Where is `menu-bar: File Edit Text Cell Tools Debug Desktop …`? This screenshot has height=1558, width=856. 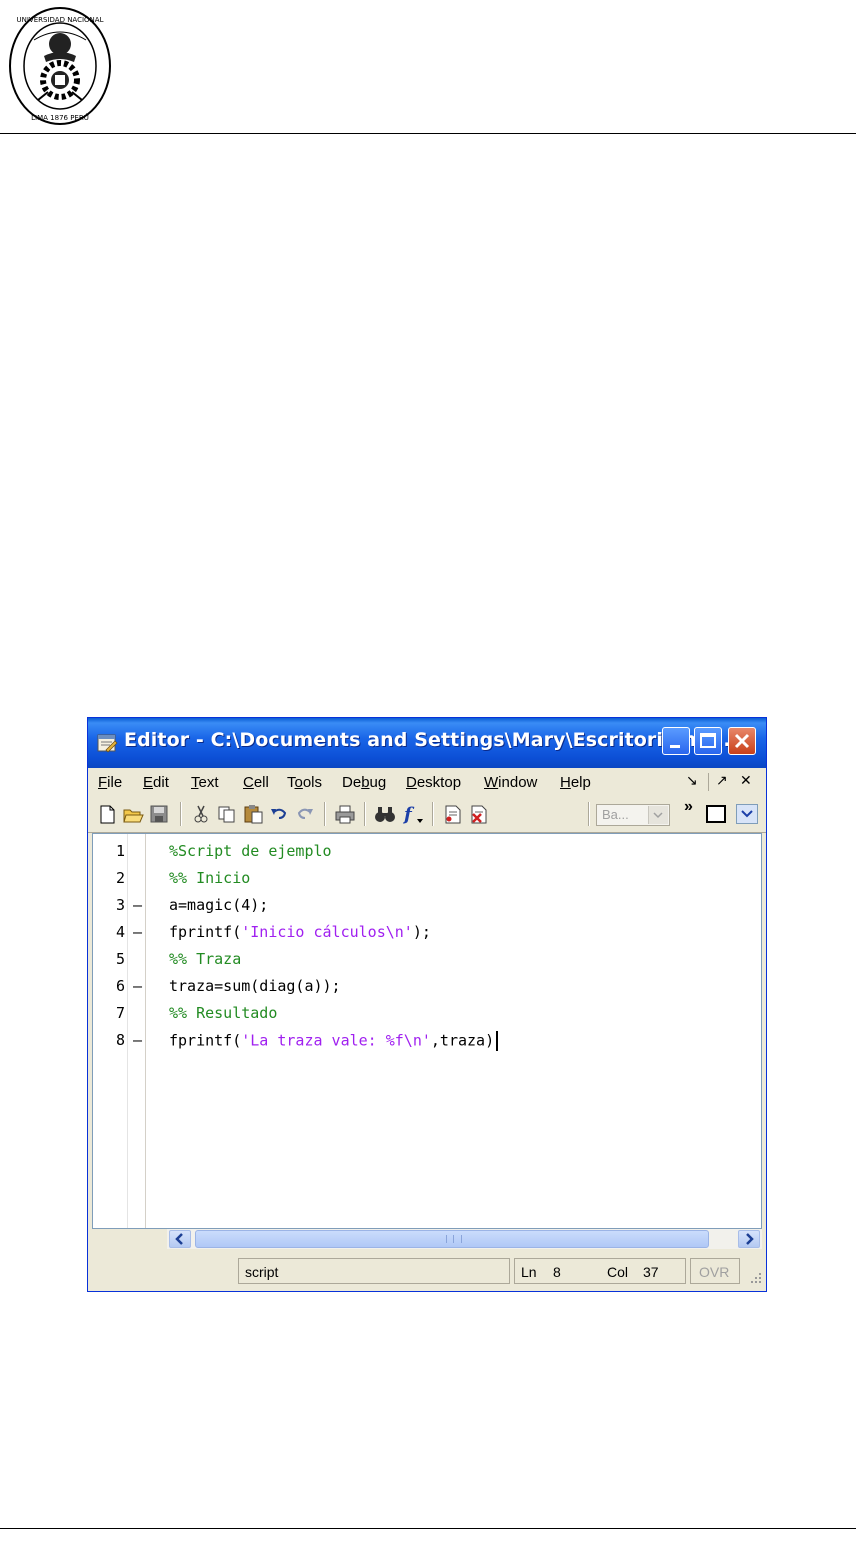 menu-bar: File Edit Text Cell Tools Debug Desktop … is located at coordinates (427, 782).